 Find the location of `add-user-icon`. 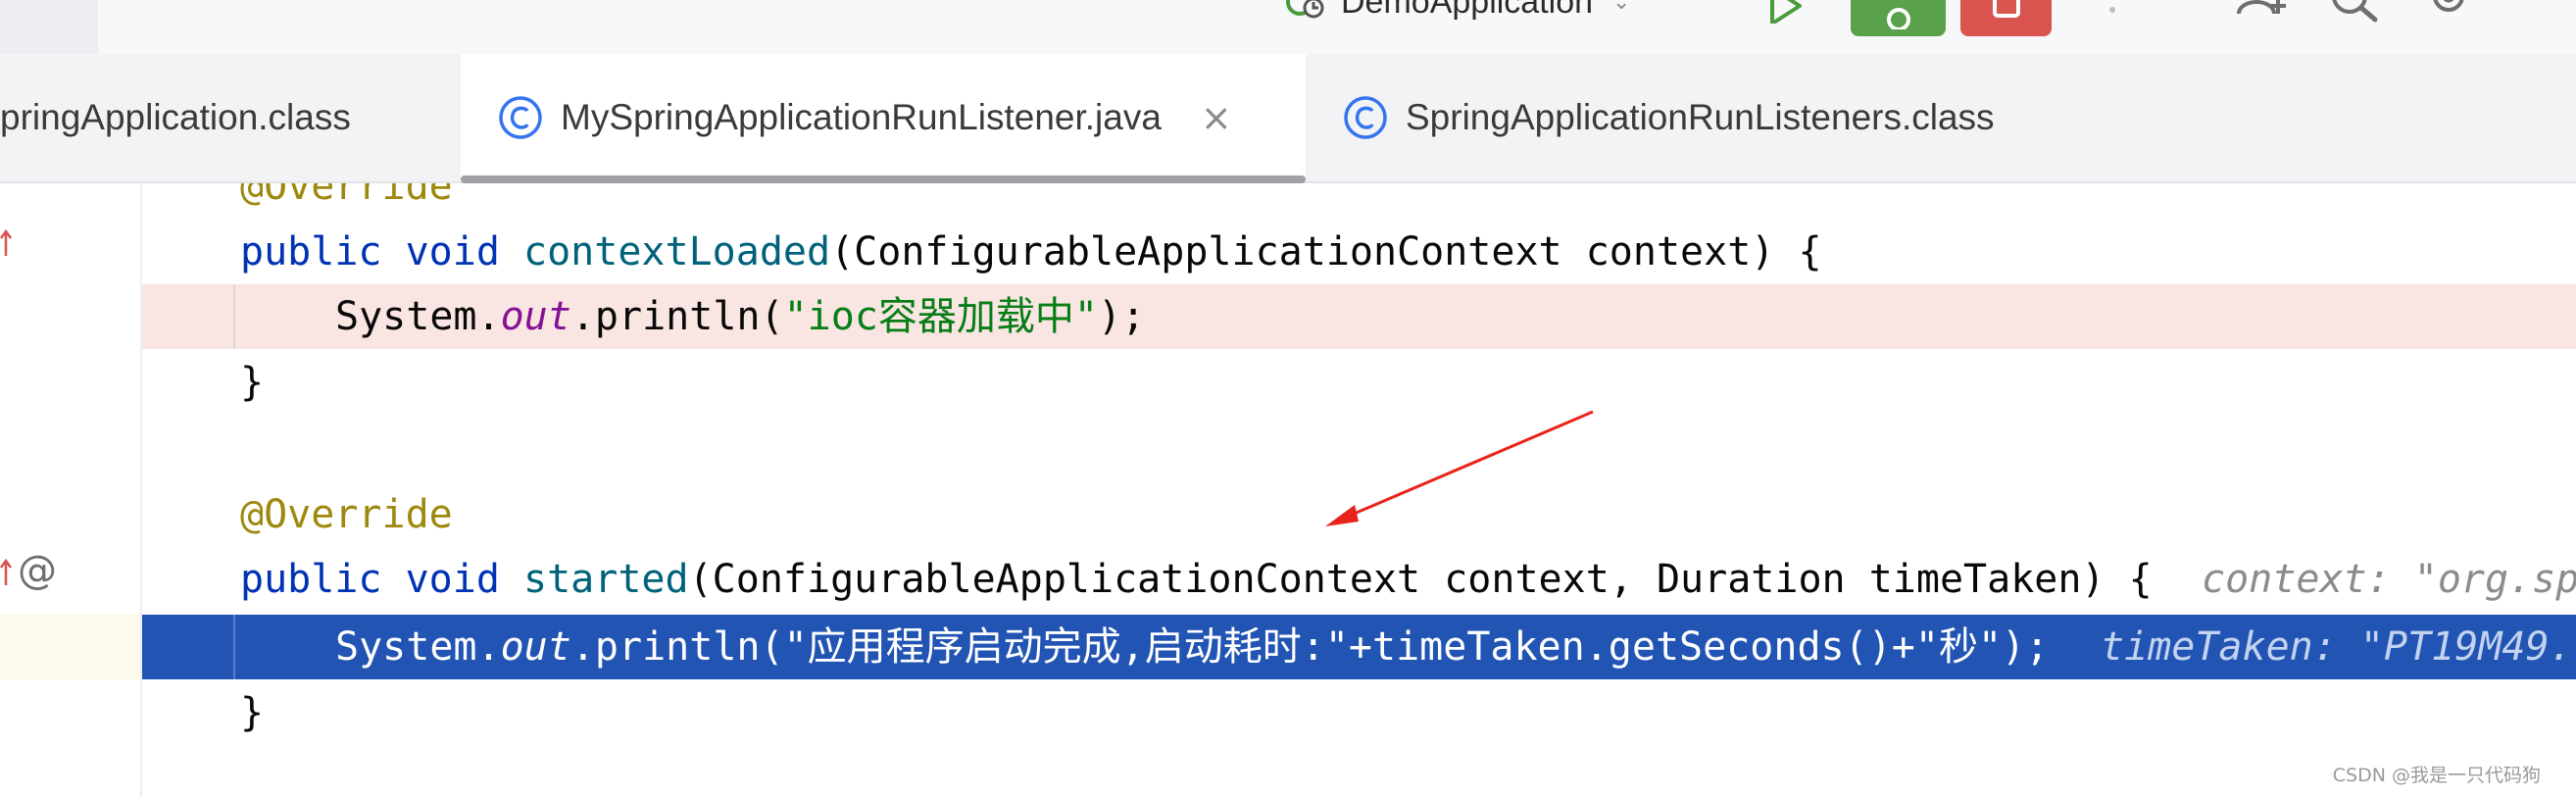

add-user-icon is located at coordinates (2262, 12).